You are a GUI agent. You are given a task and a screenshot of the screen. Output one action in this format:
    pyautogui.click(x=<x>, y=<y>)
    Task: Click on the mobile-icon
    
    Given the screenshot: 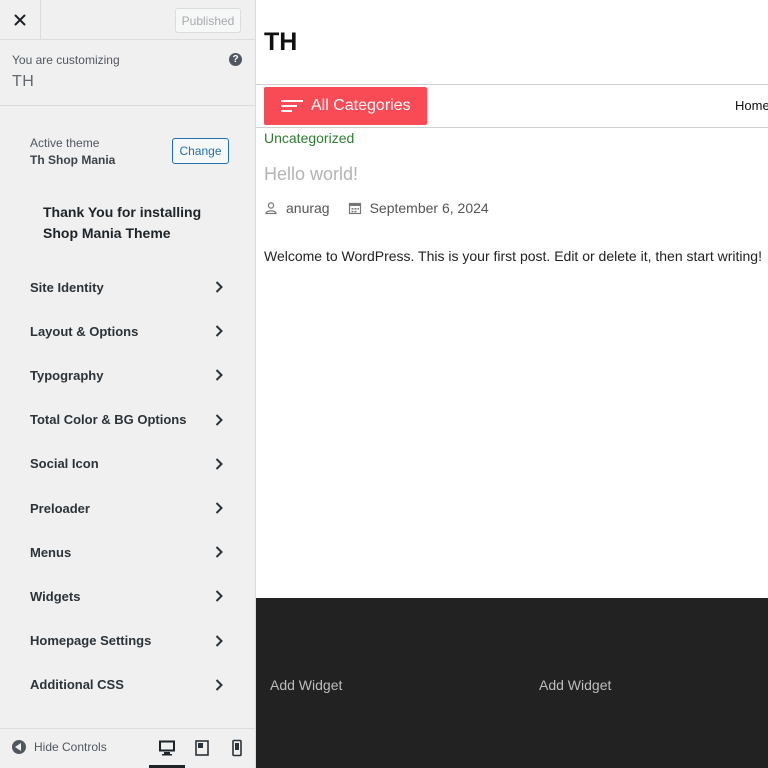 What is the action you would take?
    pyautogui.click(x=237, y=748)
    